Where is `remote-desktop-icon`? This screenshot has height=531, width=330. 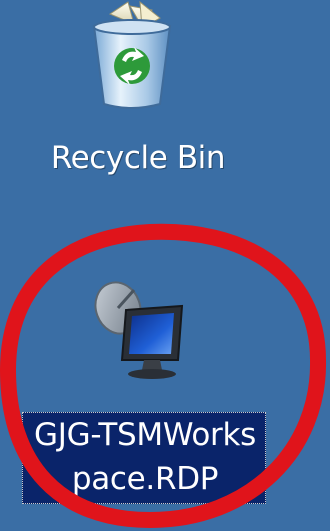
remote-desktop-icon is located at coordinates (139, 330).